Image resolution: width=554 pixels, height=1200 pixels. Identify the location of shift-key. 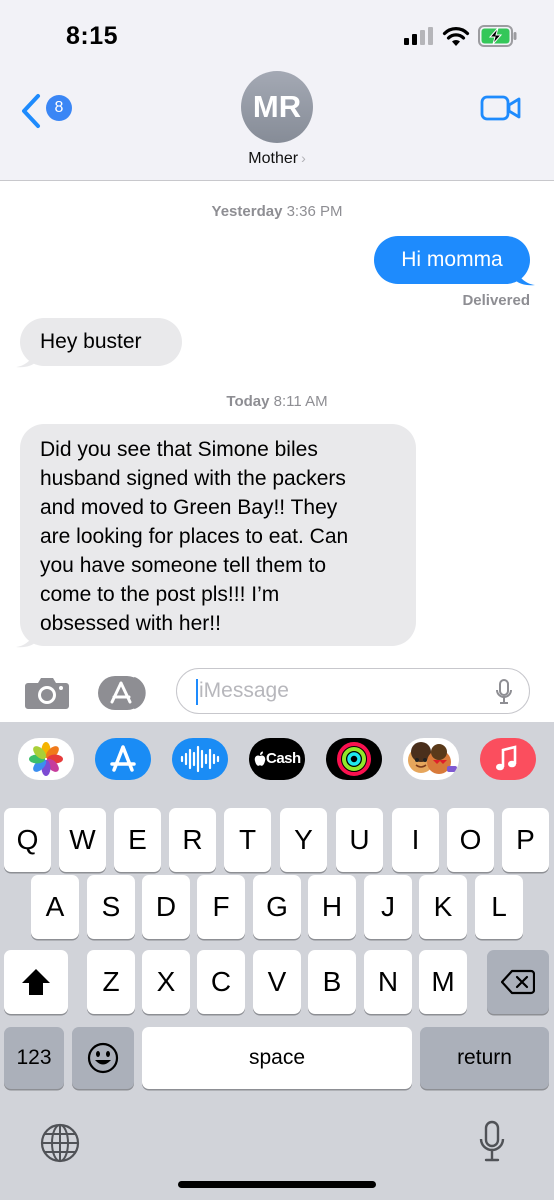
(36, 982).